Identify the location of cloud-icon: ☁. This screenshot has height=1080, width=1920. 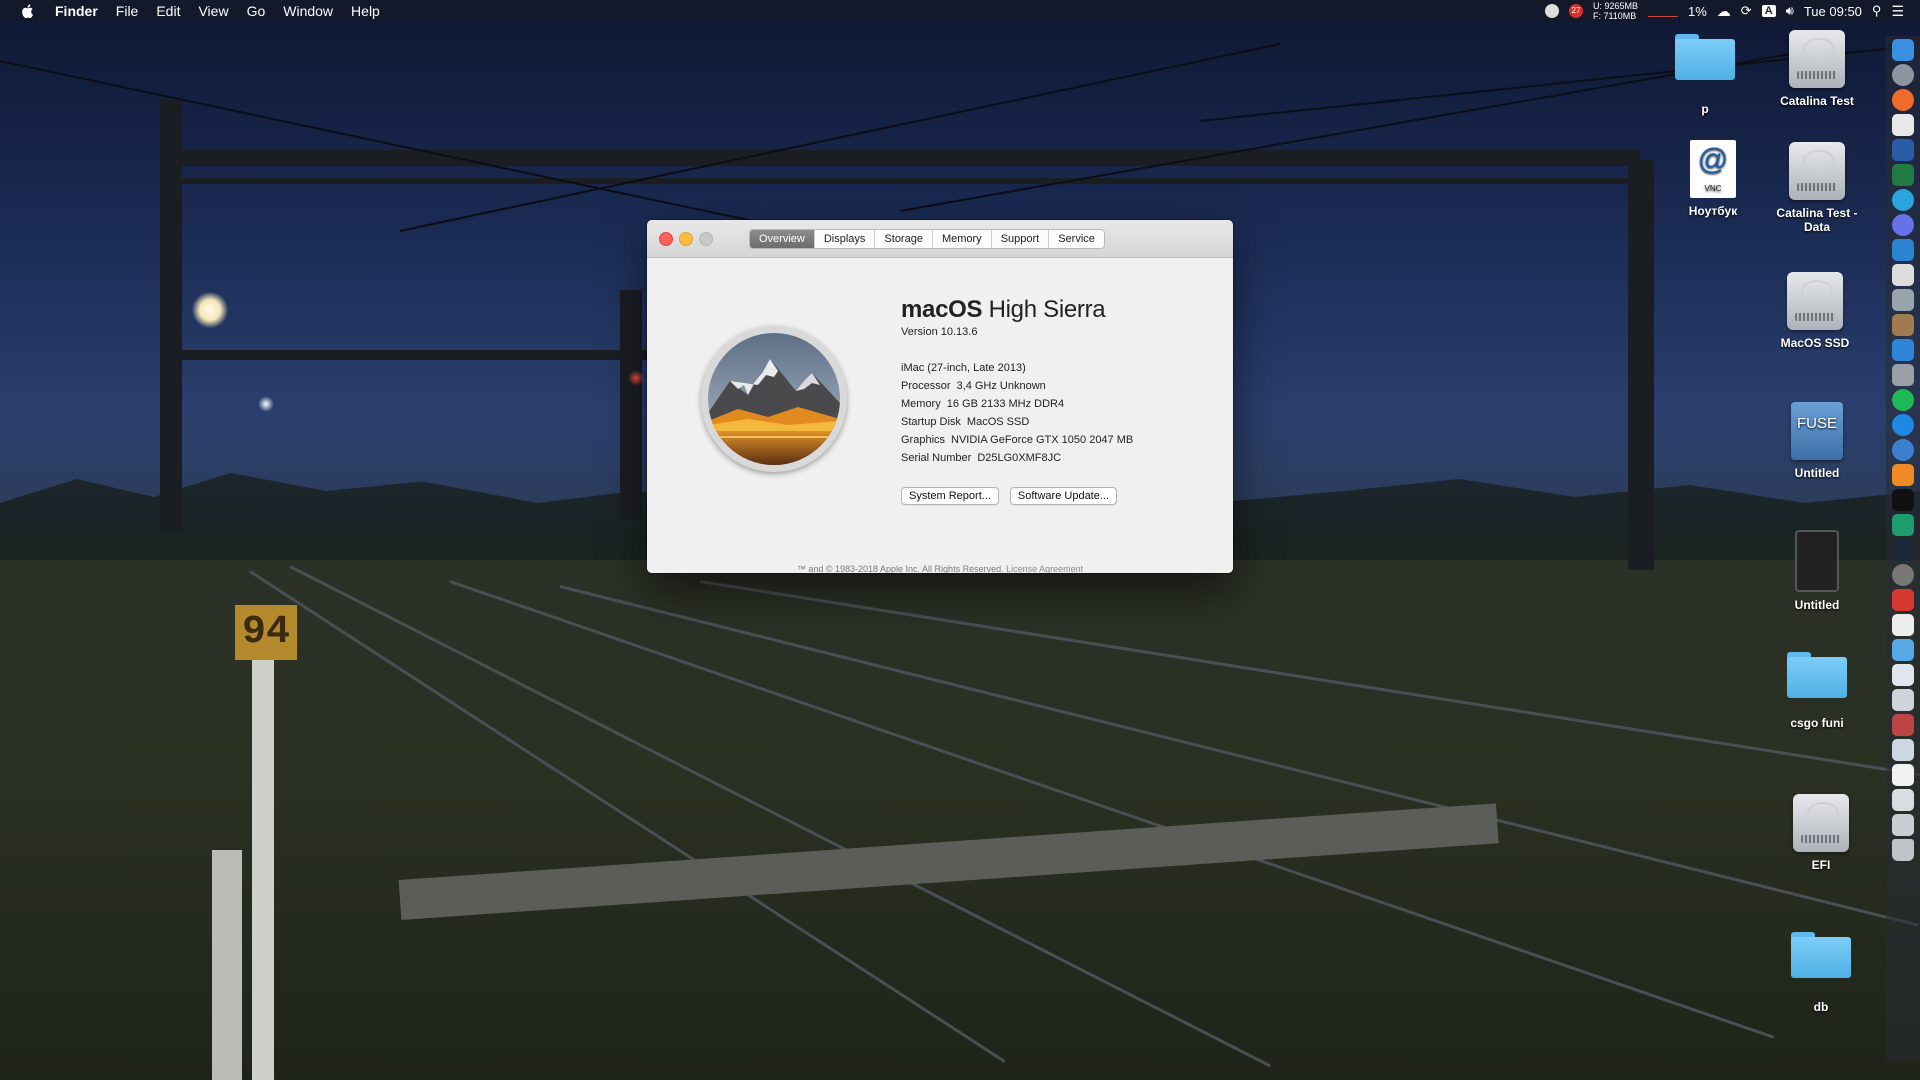
(1724, 11).